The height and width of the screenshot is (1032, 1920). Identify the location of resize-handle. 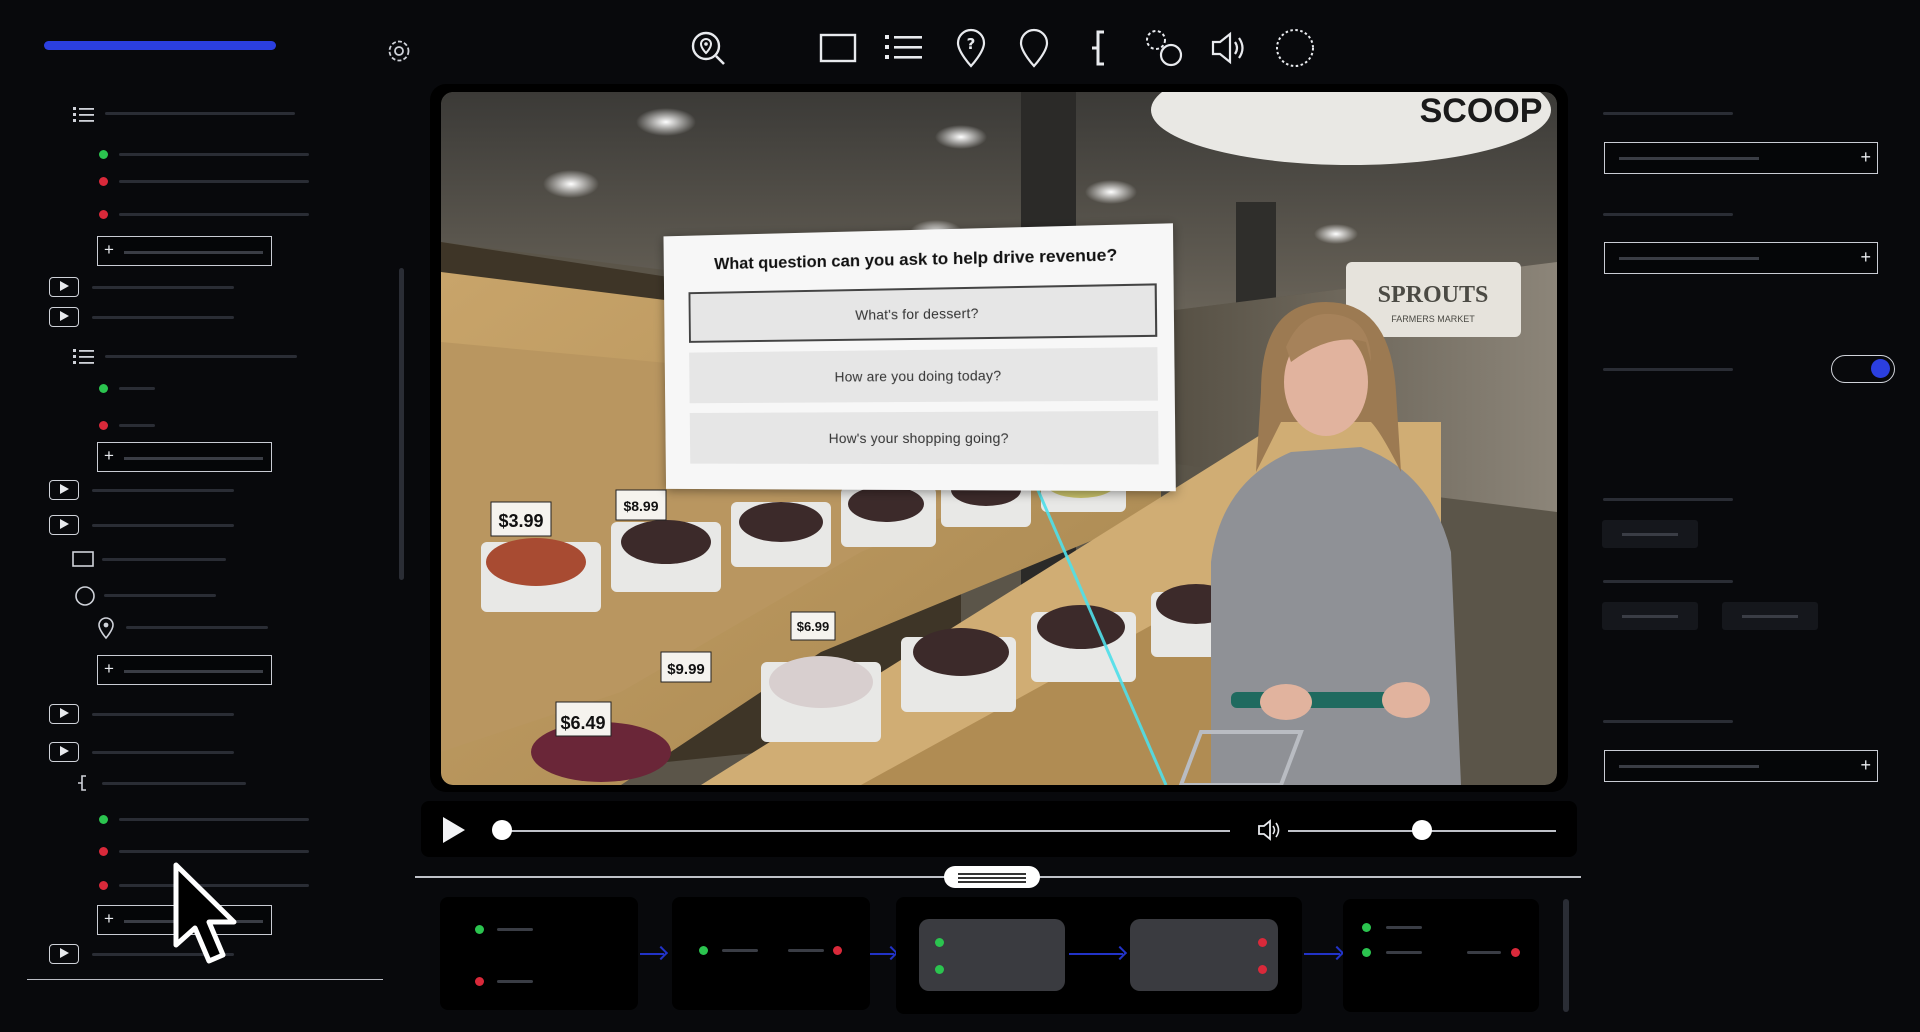
(992, 877).